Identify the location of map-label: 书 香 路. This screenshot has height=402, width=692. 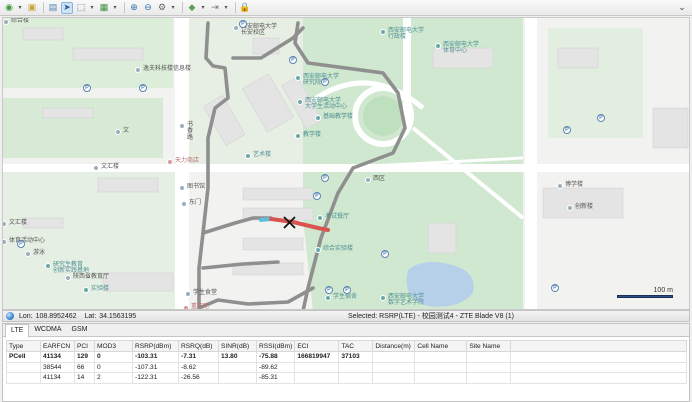
(190, 131).